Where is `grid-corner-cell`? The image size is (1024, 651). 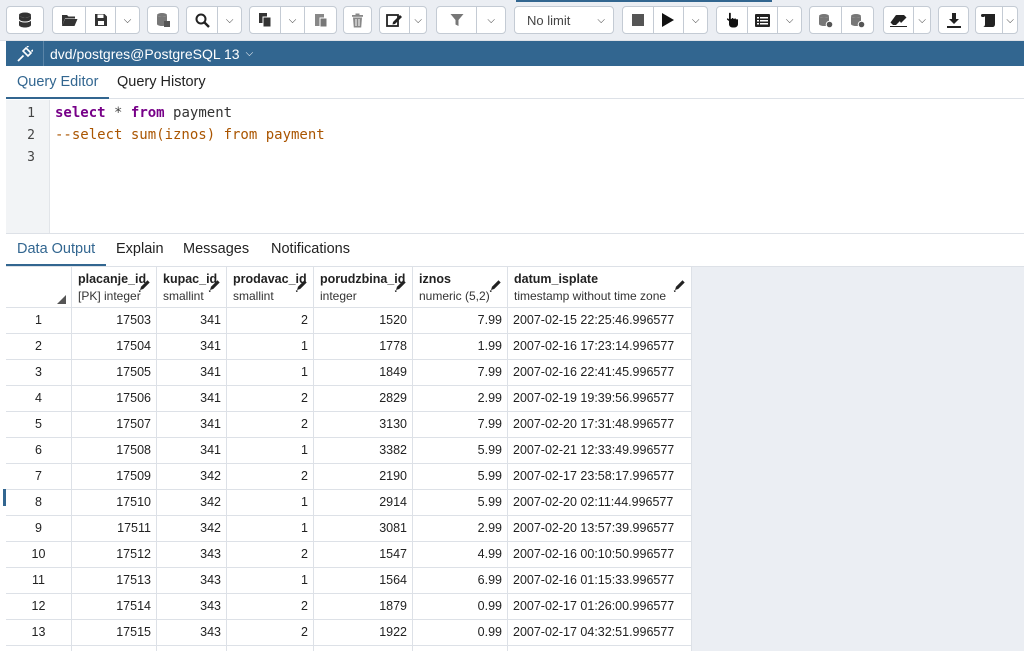 grid-corner-cell is located at coordinates (39, 287).